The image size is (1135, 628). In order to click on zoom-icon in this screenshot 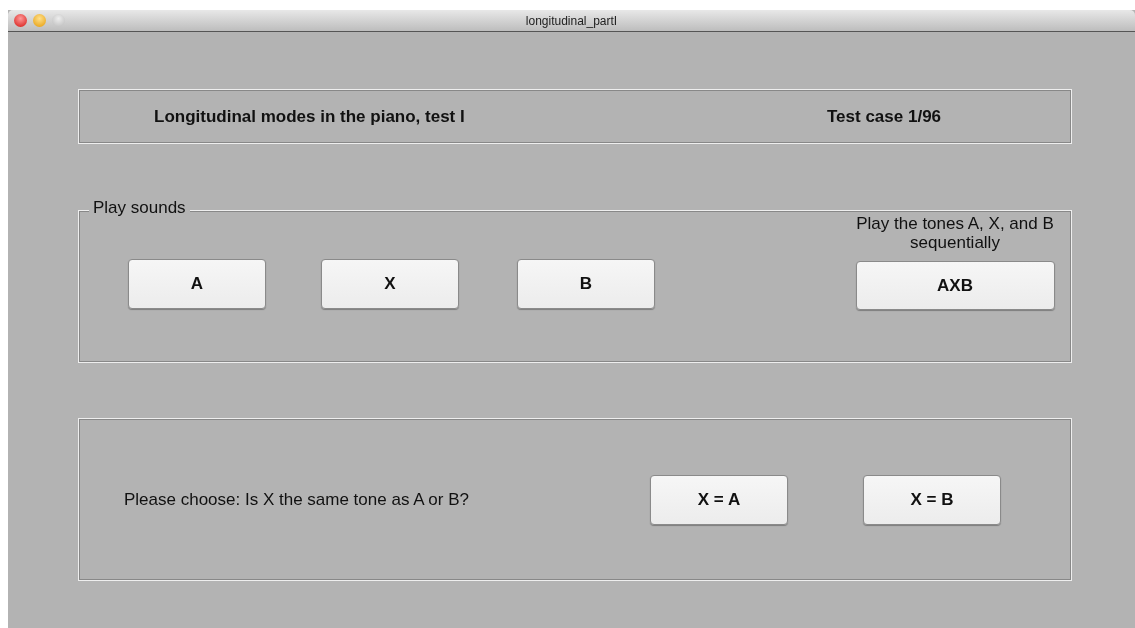, I will do `click(58, 20)`.